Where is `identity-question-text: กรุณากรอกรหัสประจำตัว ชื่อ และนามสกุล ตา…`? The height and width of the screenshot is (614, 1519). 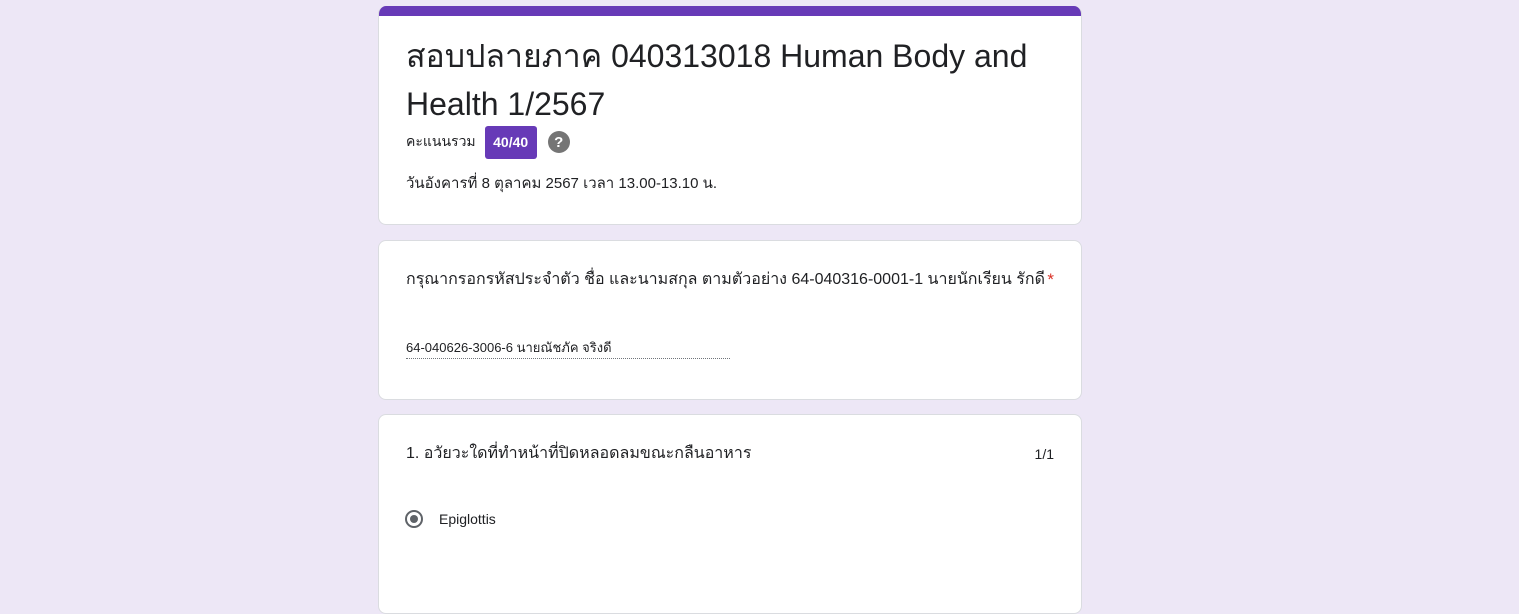
identity-question-text: กรุณากรอกรหัสประจำตัว ชื่อ และนามสกุล ตา… is located at coordinates (725, 279).